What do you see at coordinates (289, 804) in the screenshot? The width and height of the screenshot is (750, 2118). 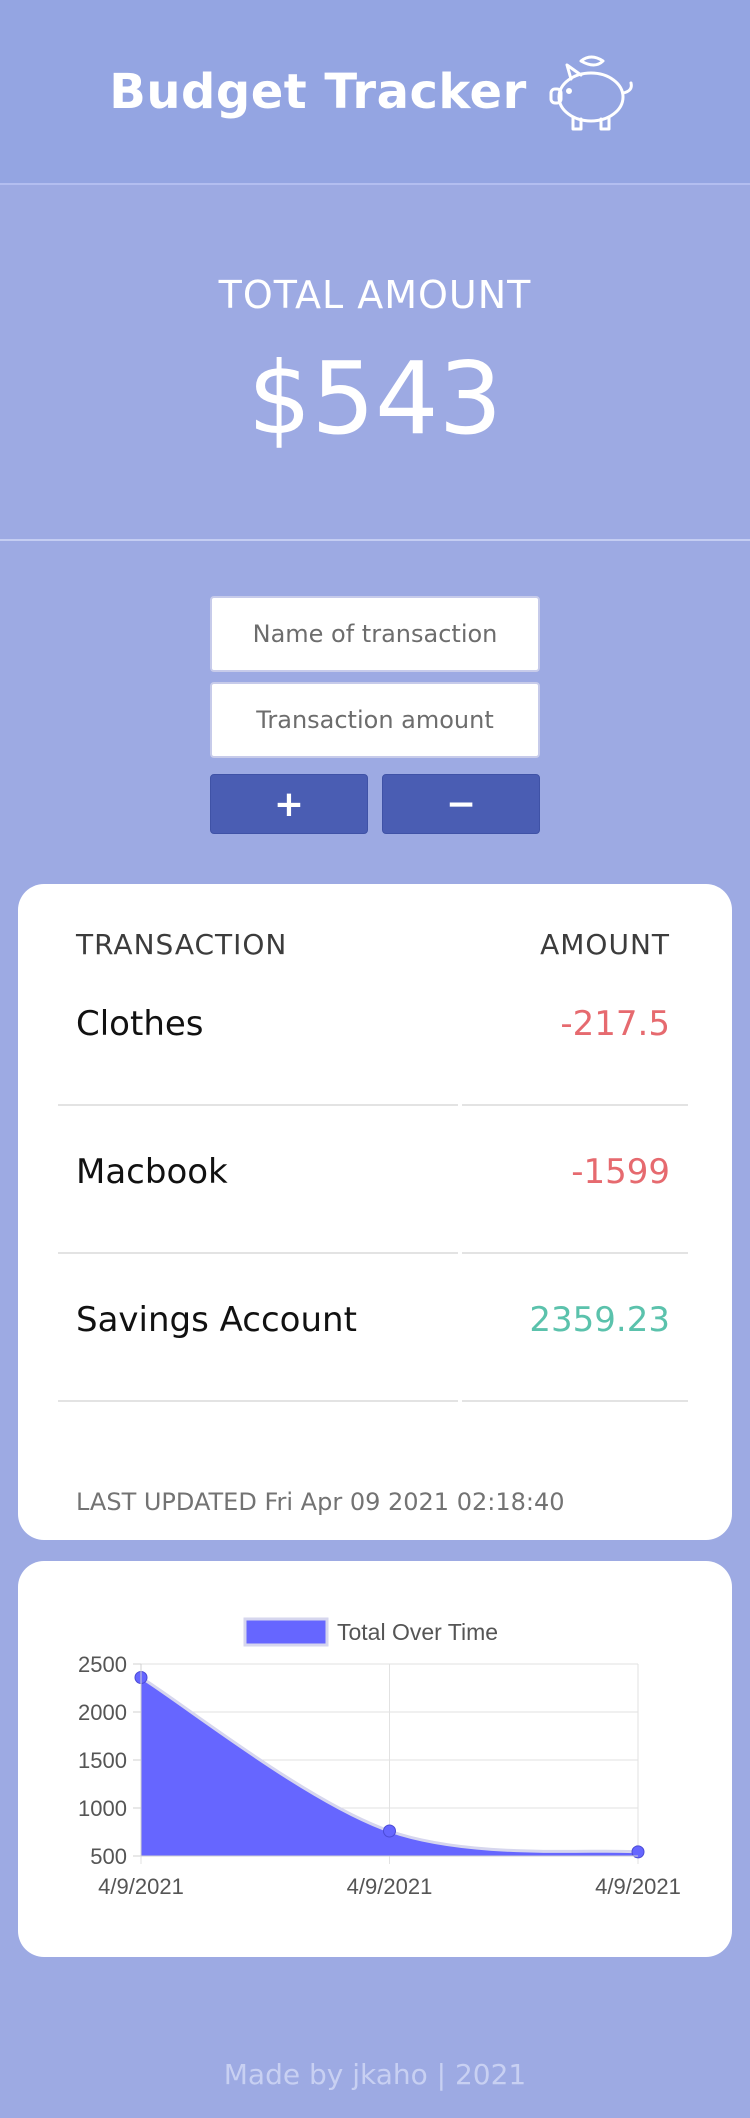 I see `add-funds-button: +` at bounding box center [289, 804].